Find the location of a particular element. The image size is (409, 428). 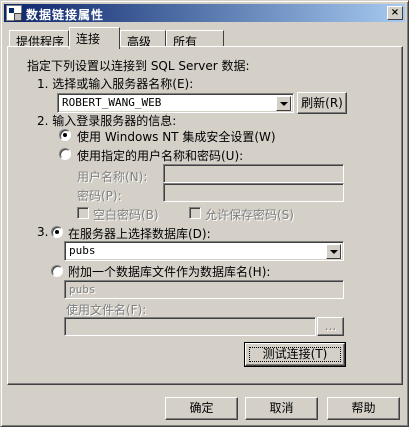

windows-nt-auth-label: 使用 Windows NT 集成安全设置(W) is located at coordinates (176, 137).